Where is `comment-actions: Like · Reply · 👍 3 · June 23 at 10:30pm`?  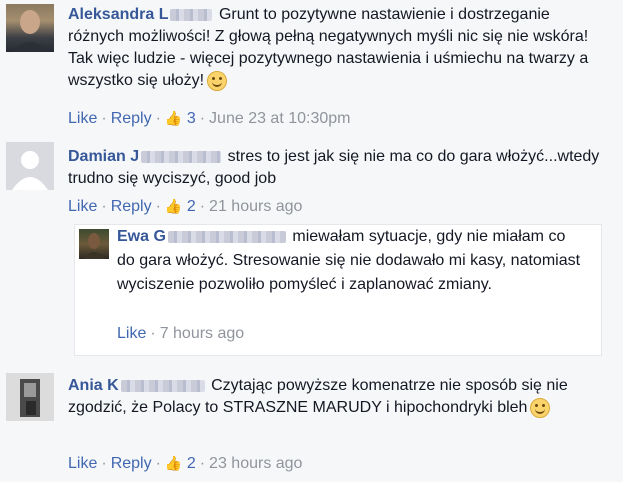
comment-actions: Like · Reply · 👍 3 · June 23 at 10:30pm is located at coordinates (209, 118).